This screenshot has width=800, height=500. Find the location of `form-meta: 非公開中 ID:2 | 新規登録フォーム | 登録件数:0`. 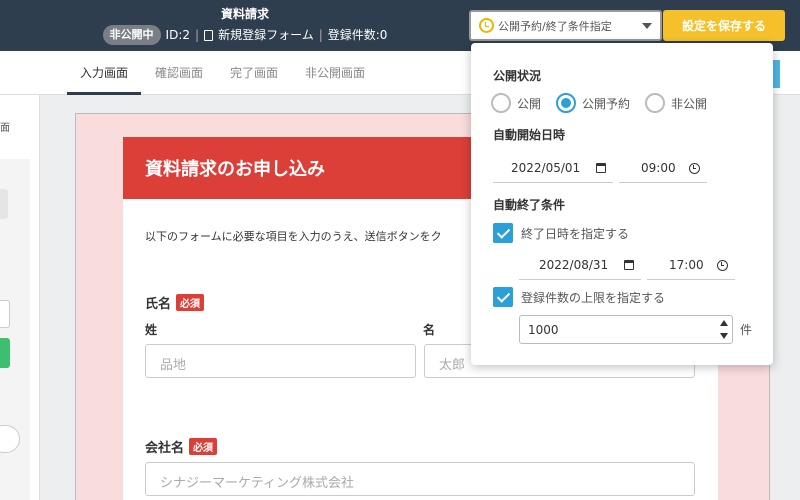

form-meta: 非公開中 ID:2 | 新規登録フォーム | 登録件数:0 is located at coordinates (245, 35).